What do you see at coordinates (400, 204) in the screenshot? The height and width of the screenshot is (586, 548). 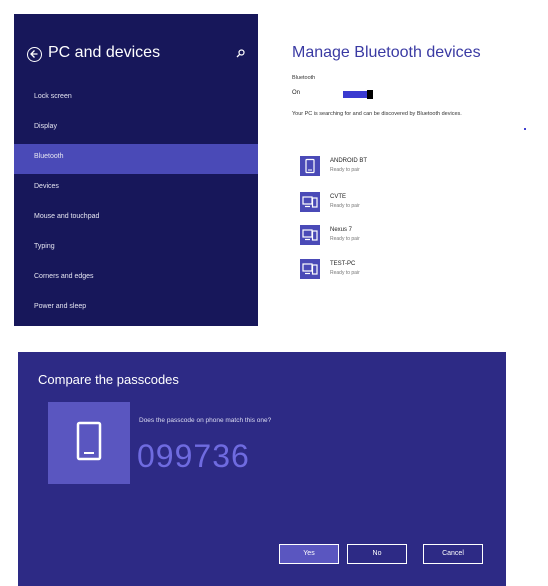 I see `device-item-cvte: CVTE Ready to pair` at bounding box center [400, 204].